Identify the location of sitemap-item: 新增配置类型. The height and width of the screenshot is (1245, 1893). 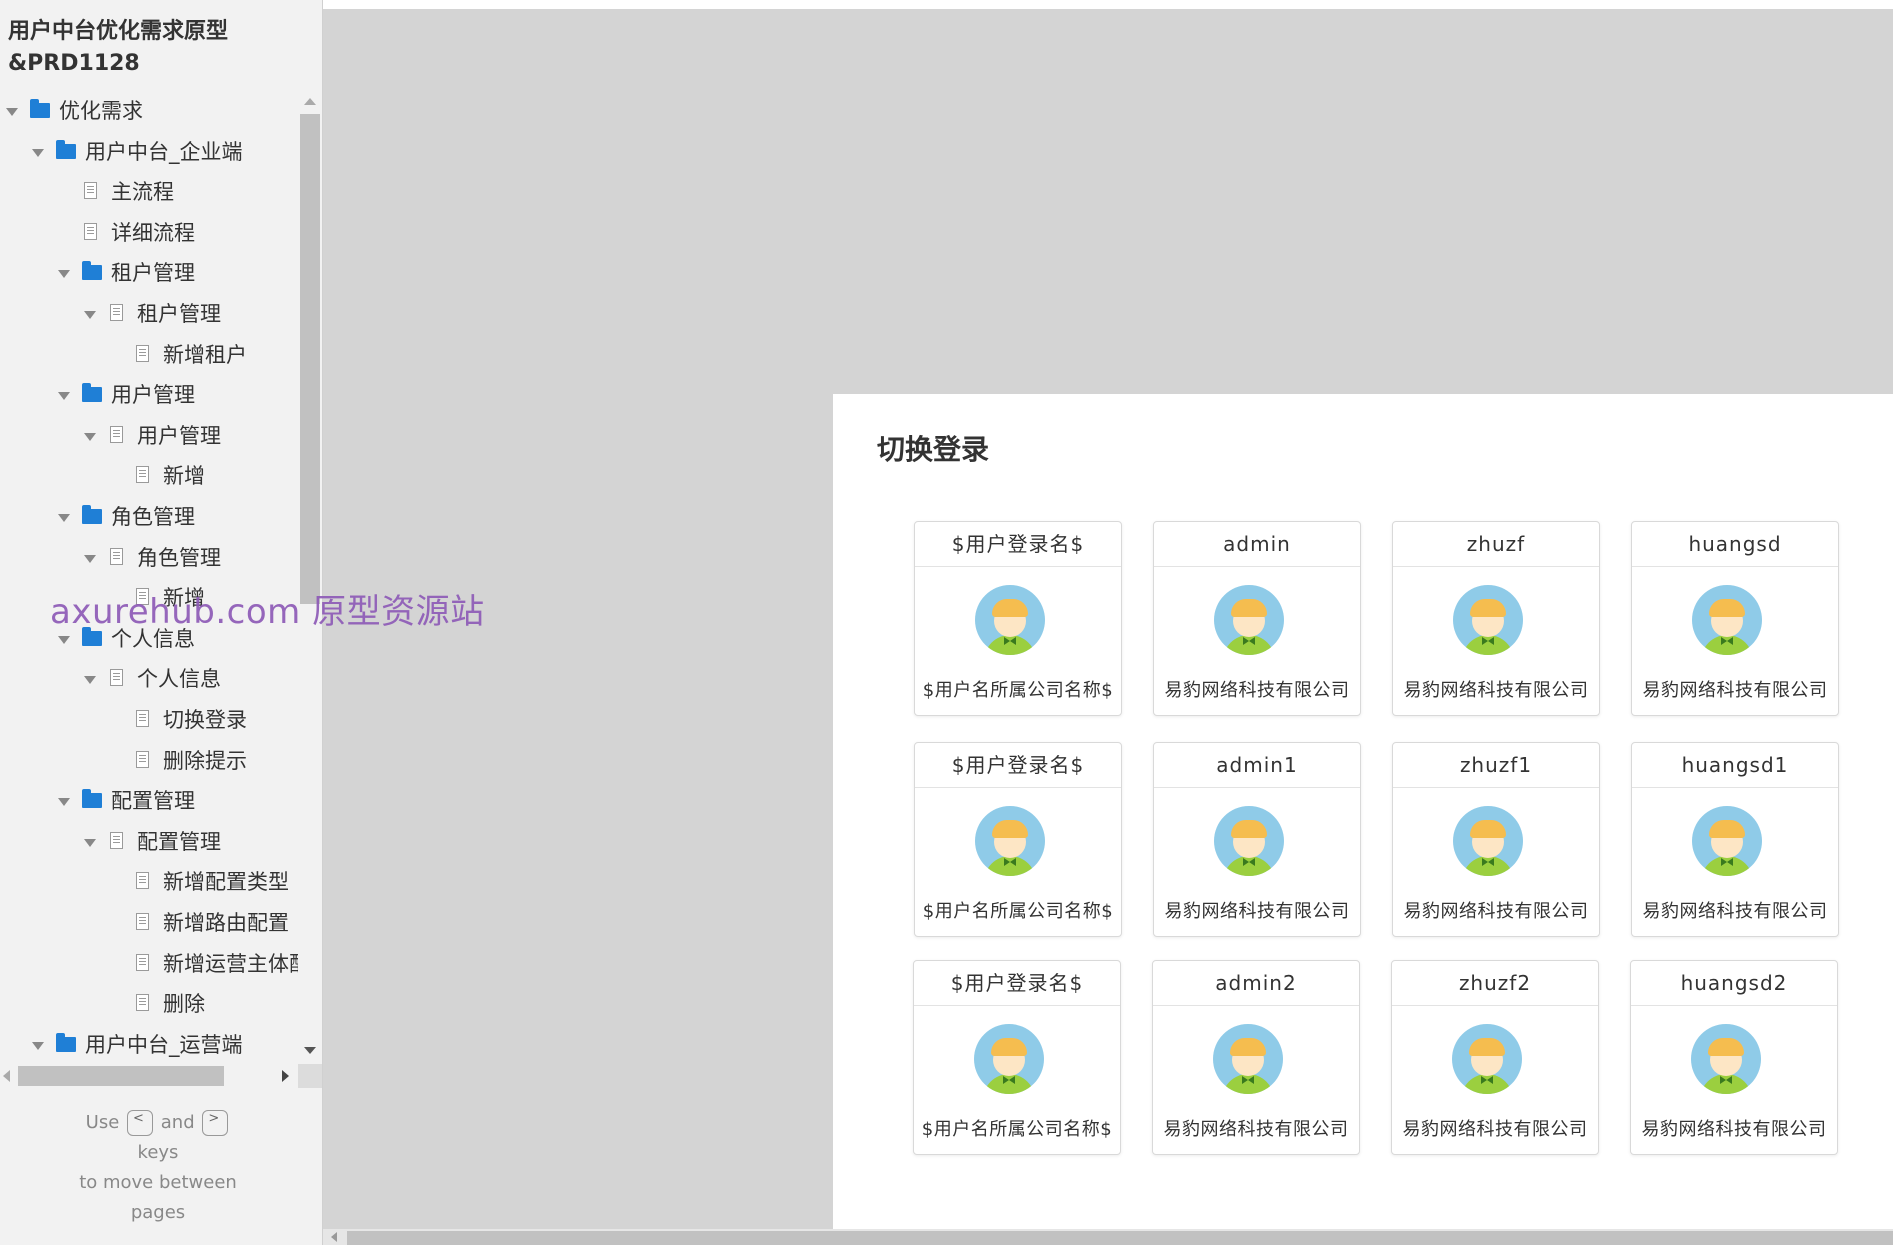
(149, 883).